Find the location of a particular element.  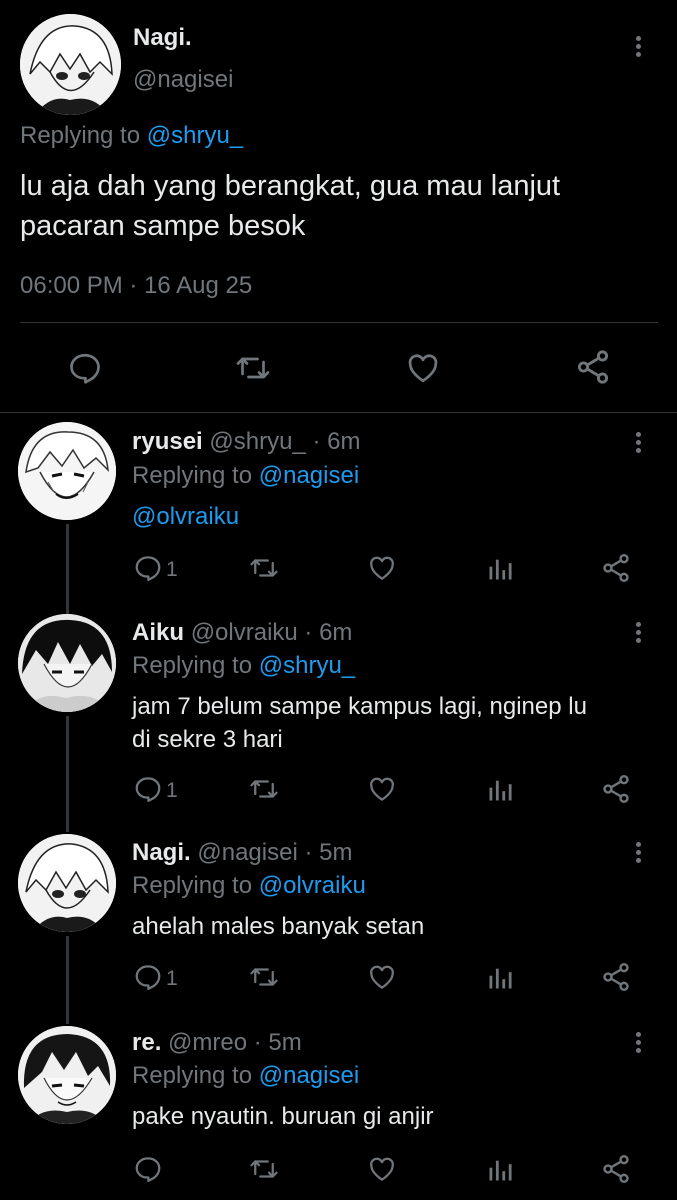

main-tweet-avatar is located at coordinates (70, 64).